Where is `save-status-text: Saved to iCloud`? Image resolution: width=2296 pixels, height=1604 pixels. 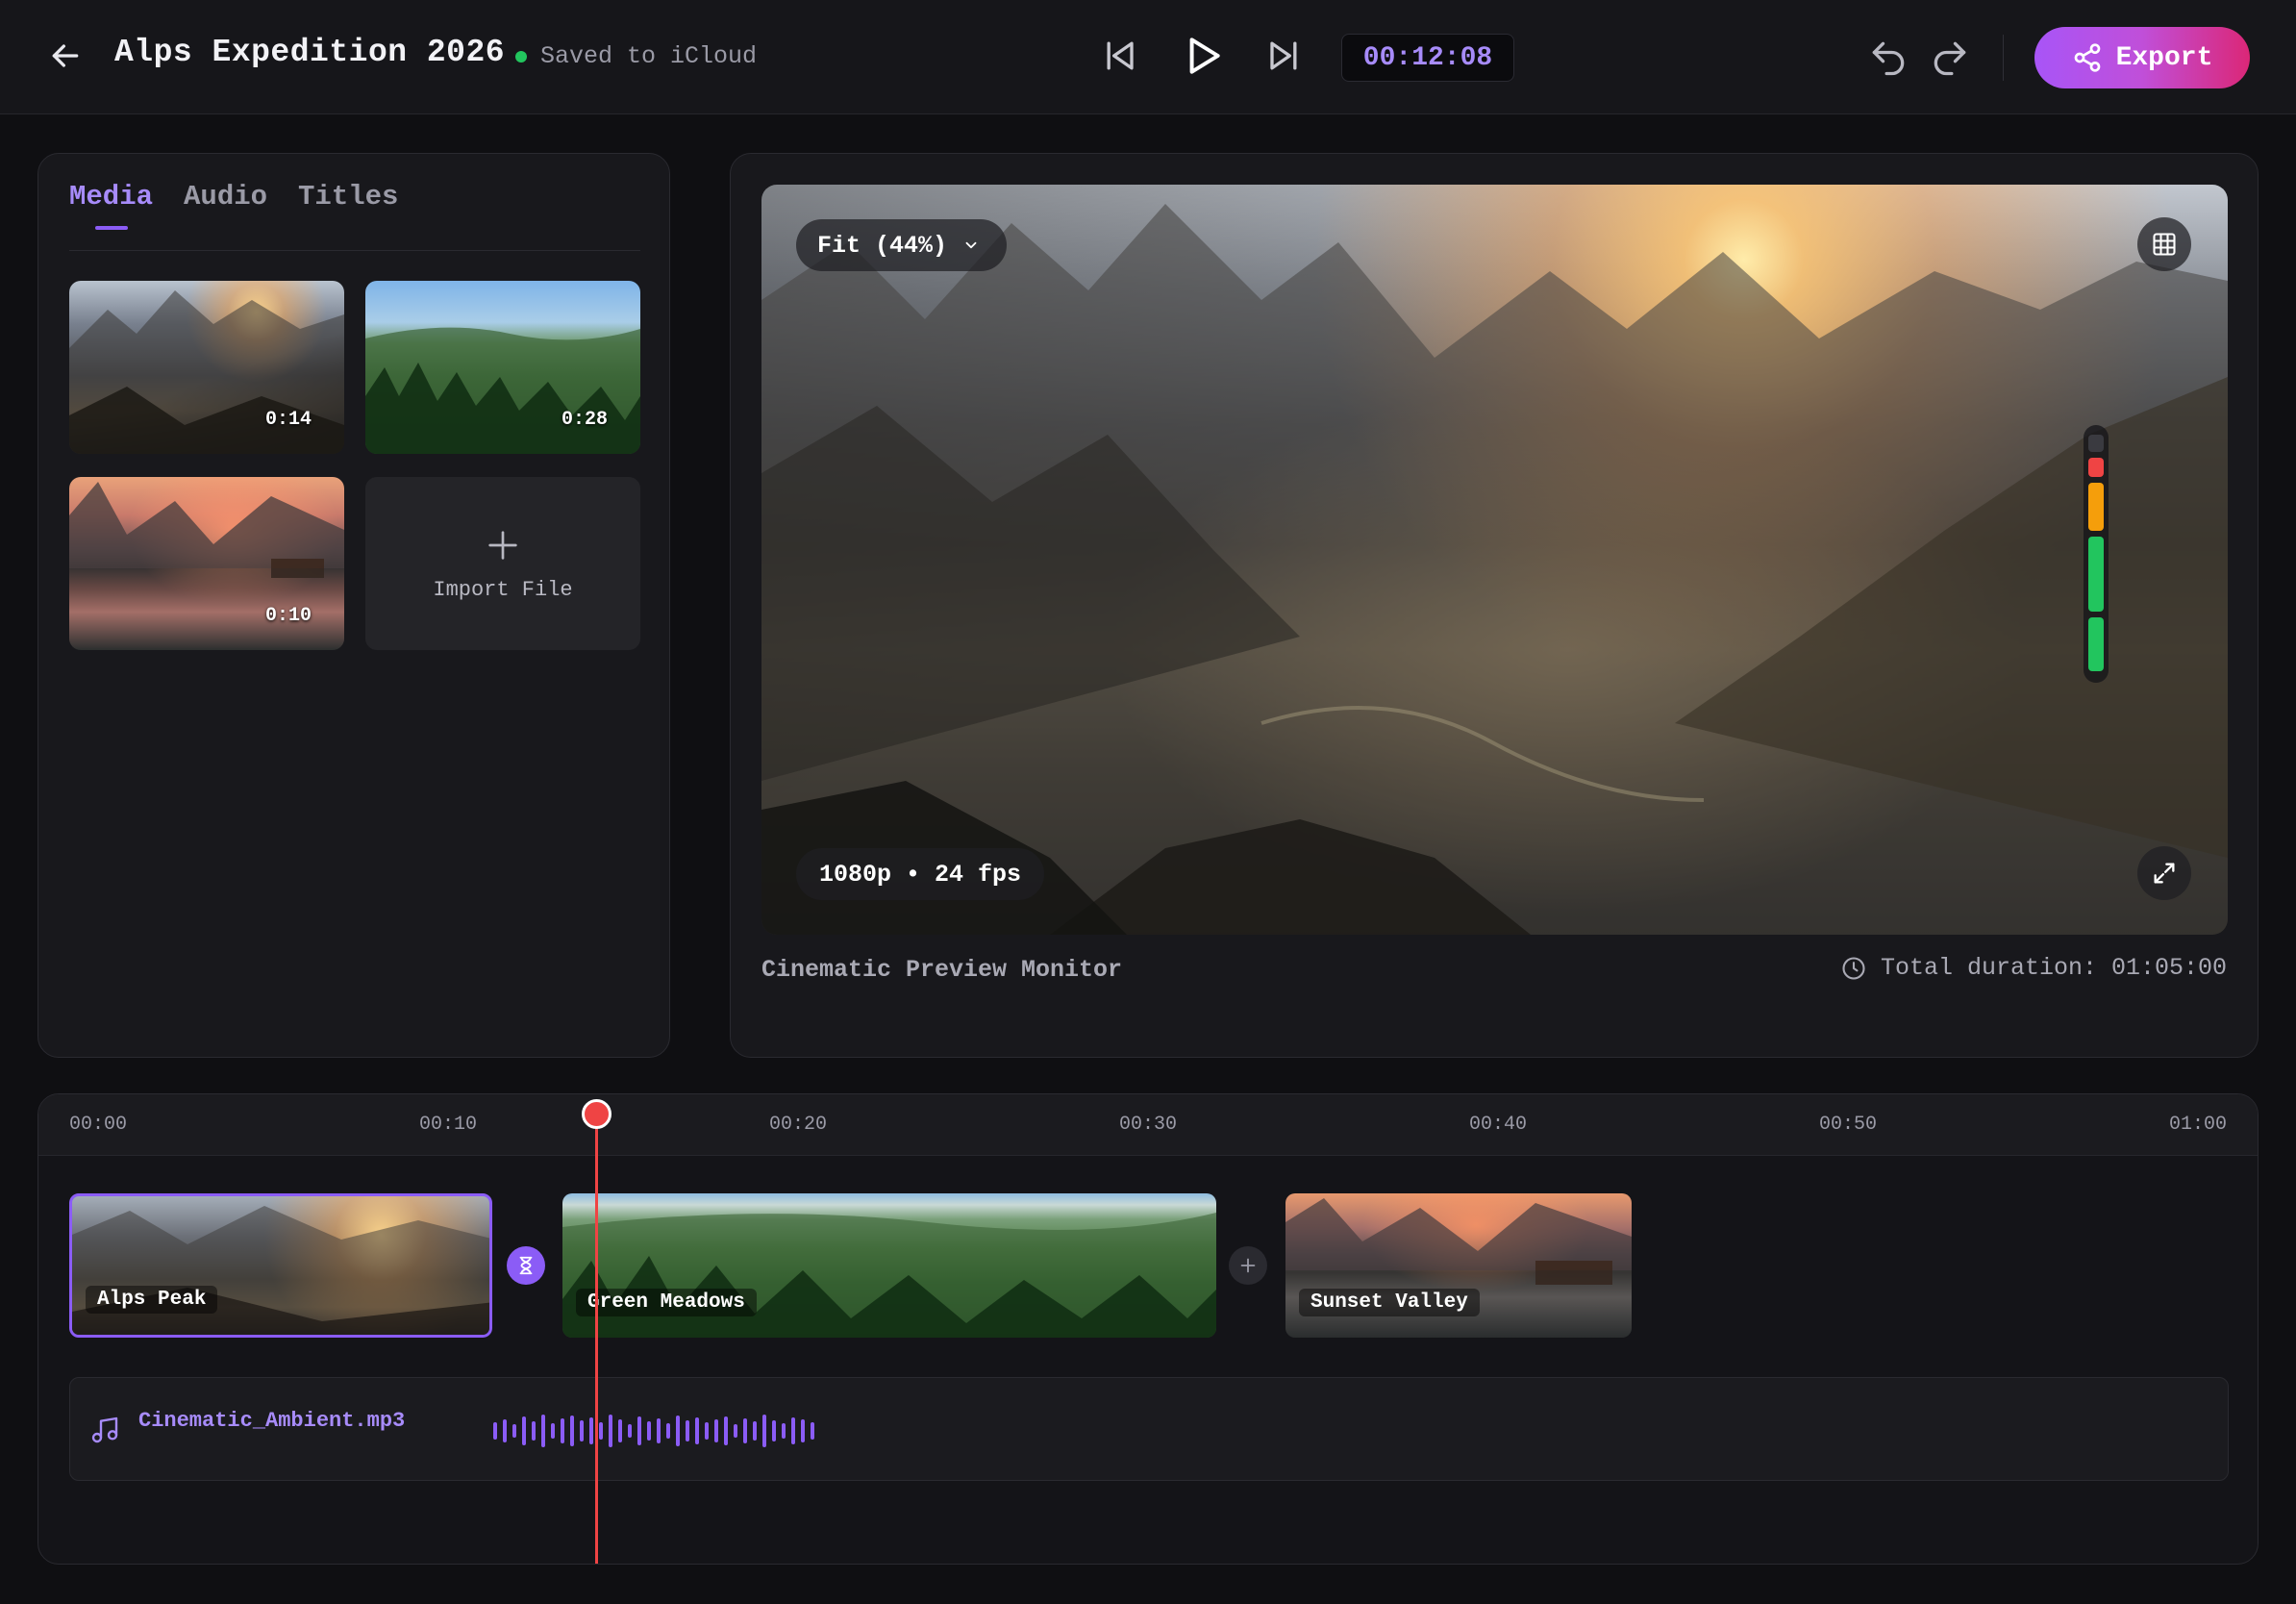 save-status-text: Saved to iCloud is located at coordinates (649, 56).